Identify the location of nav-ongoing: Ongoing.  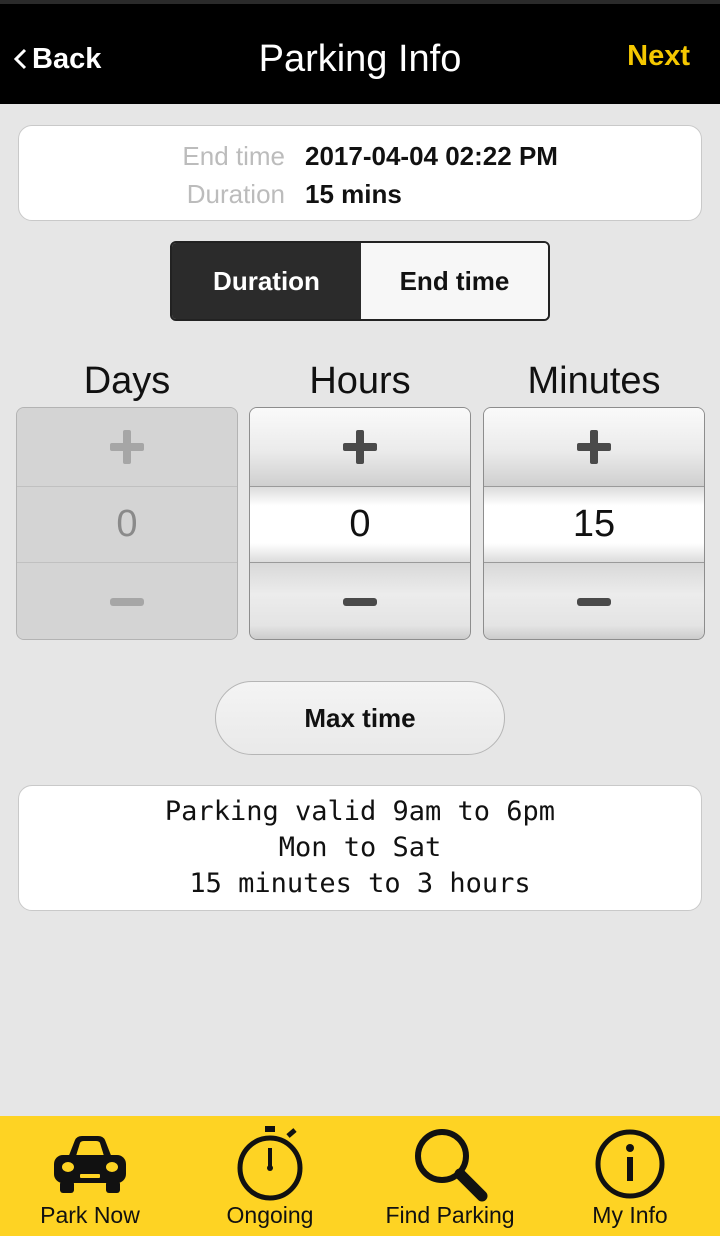
(270, 1176).